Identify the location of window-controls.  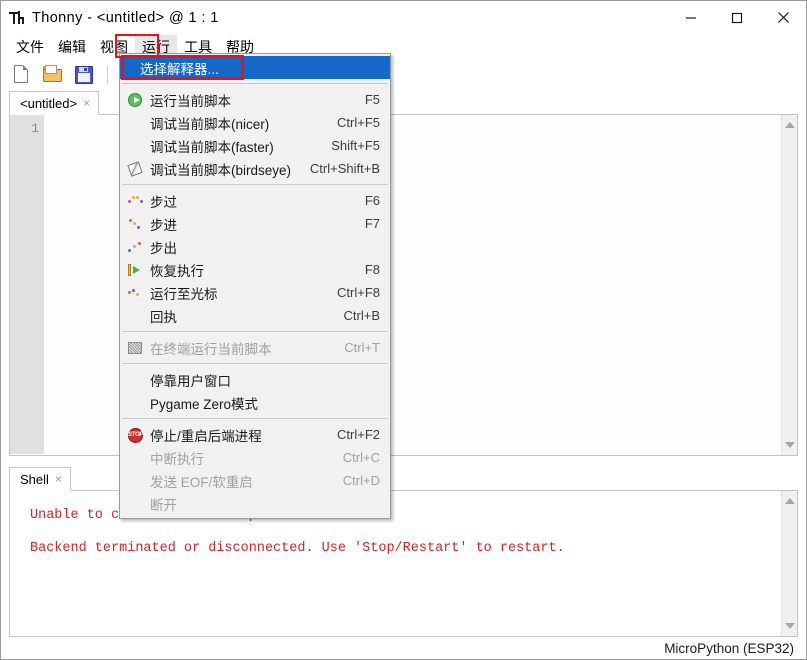
(737, 17).